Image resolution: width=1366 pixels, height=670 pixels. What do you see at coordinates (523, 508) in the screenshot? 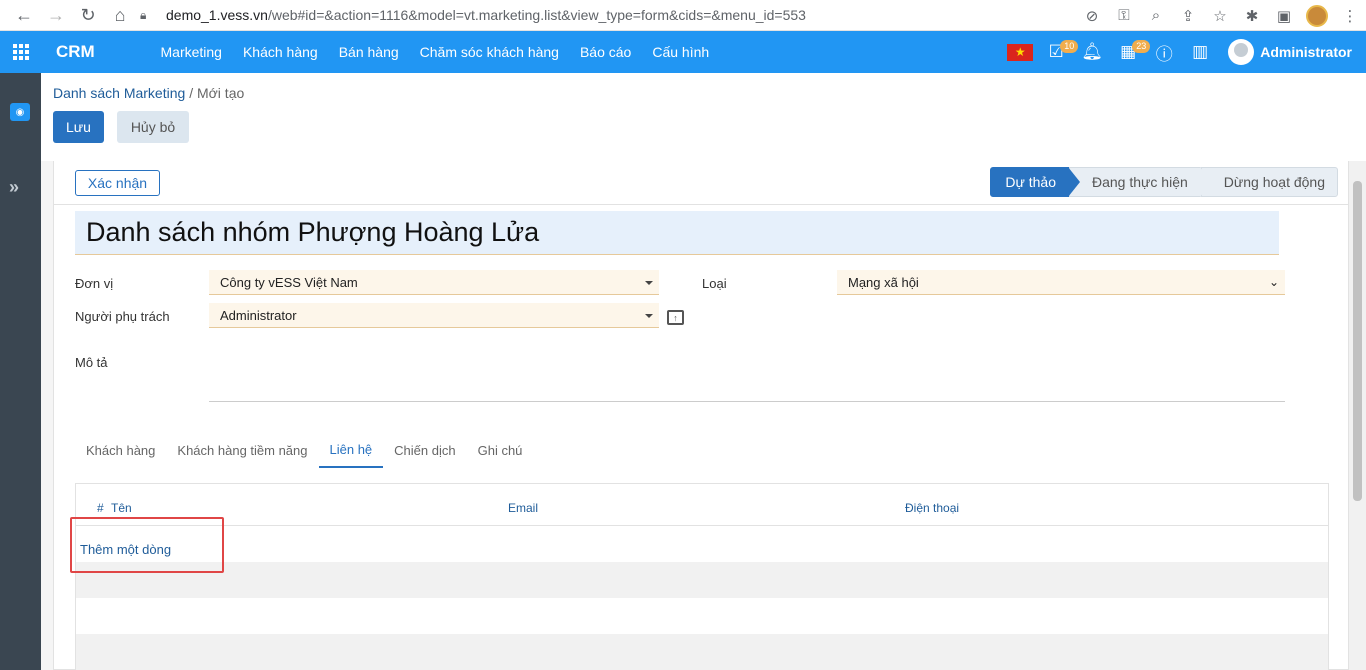
I see `column-email: Email` at bounding box center [523, 508].